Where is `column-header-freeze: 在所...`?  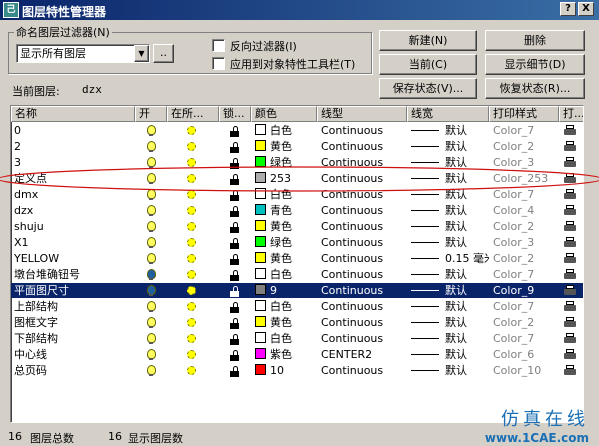 column-header-freeze: 在所... is located at coordinates (193, 114).